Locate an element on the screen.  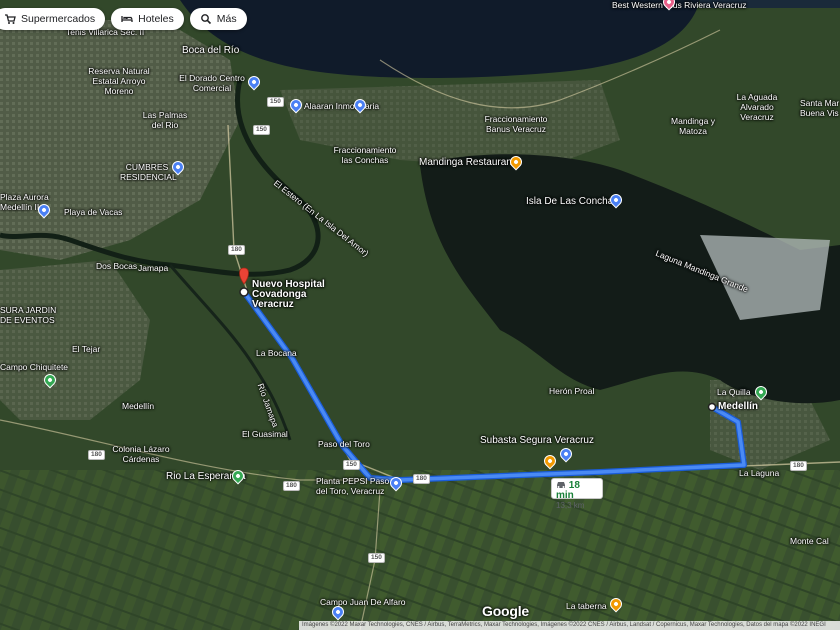
label-mandinga-matoza: Mandinga y Matoza is located at coordinates (693, 126).